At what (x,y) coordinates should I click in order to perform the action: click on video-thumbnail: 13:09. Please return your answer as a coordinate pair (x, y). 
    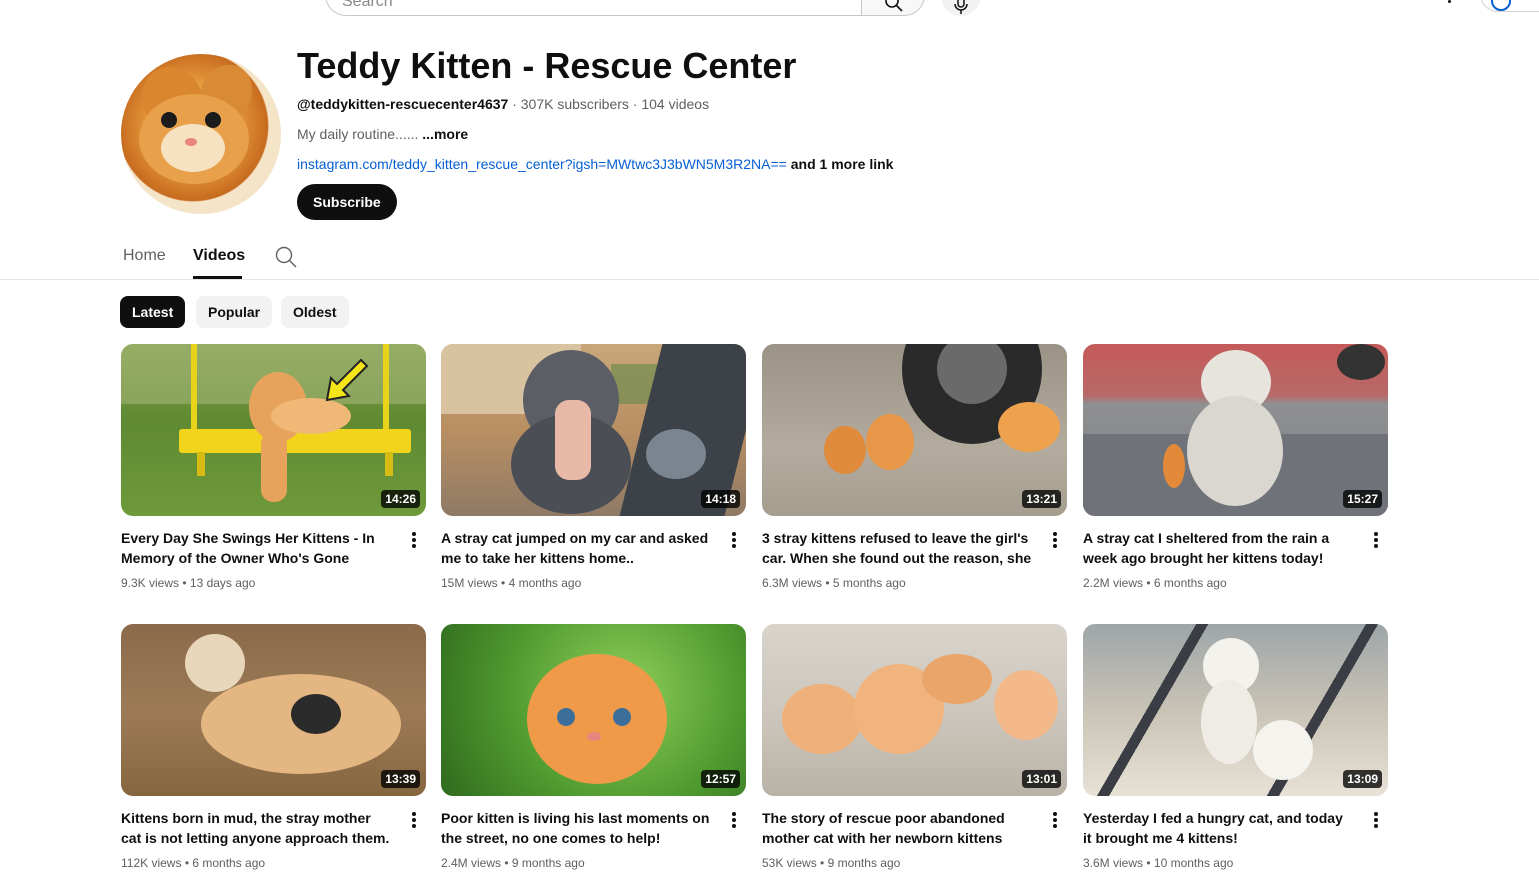
    Looking at the image, I should click on (1235, 710).